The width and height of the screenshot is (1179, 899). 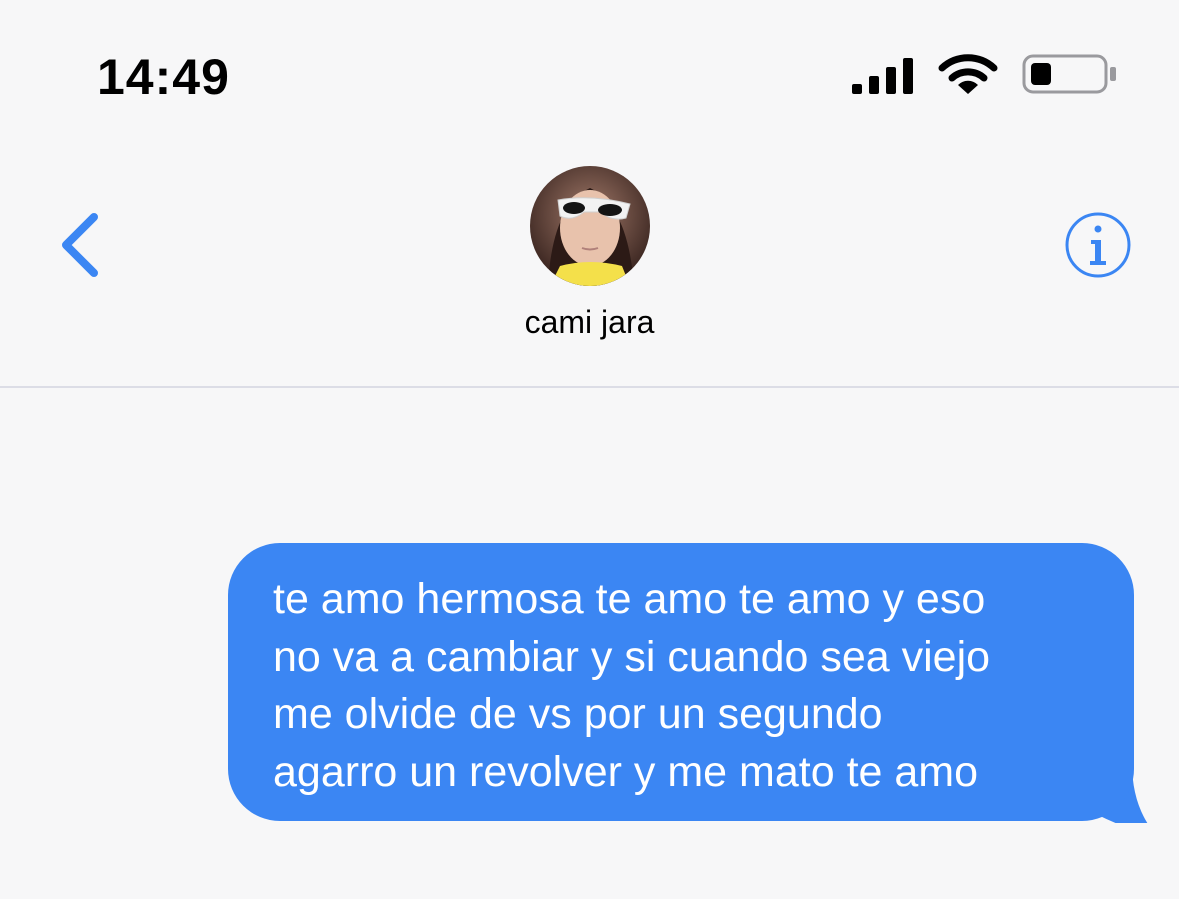 I want to click on message-line: te amo hermosa te amo te amo y eso, so click(x=629, y=599).